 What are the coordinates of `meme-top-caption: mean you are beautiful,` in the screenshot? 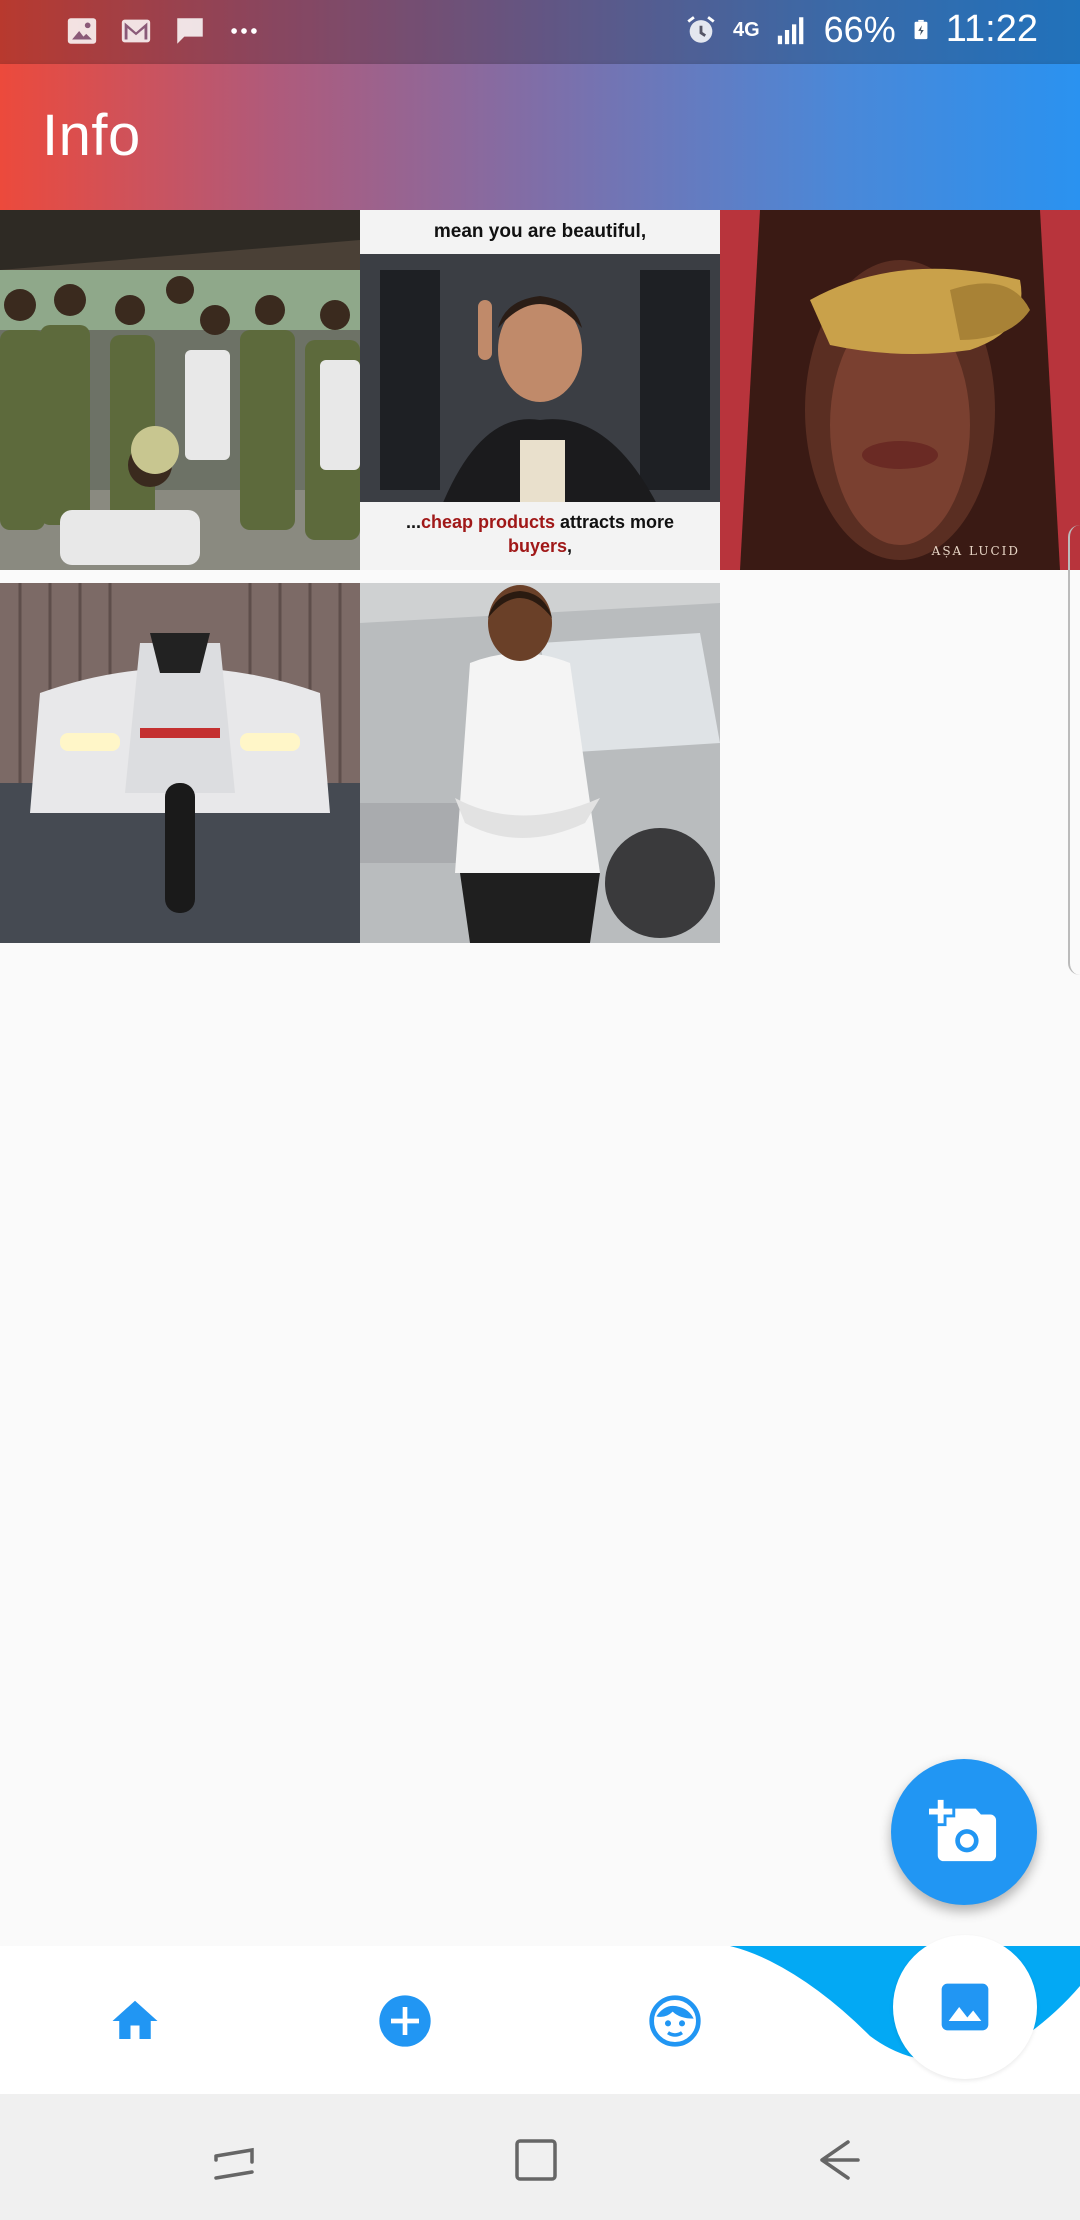 It's located at (540, 232).